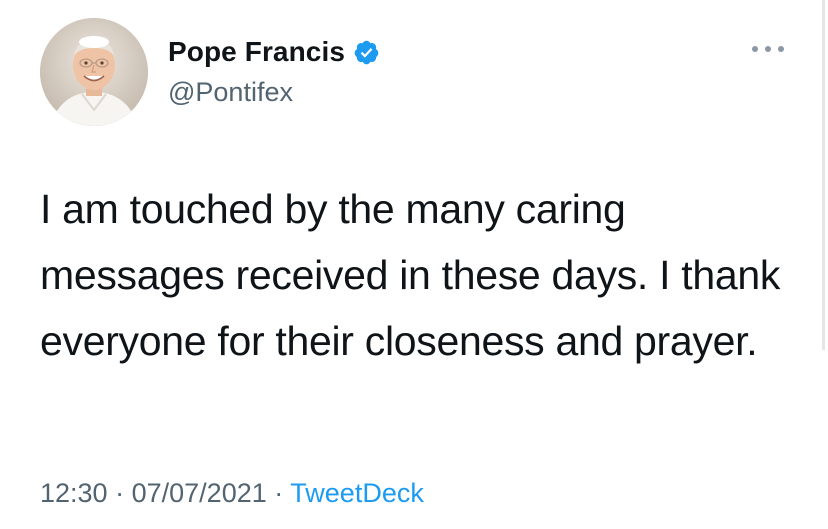  Describe the element at coordinates (366, 52) in the screenshot. I see `verified-badge-icon` at that location.